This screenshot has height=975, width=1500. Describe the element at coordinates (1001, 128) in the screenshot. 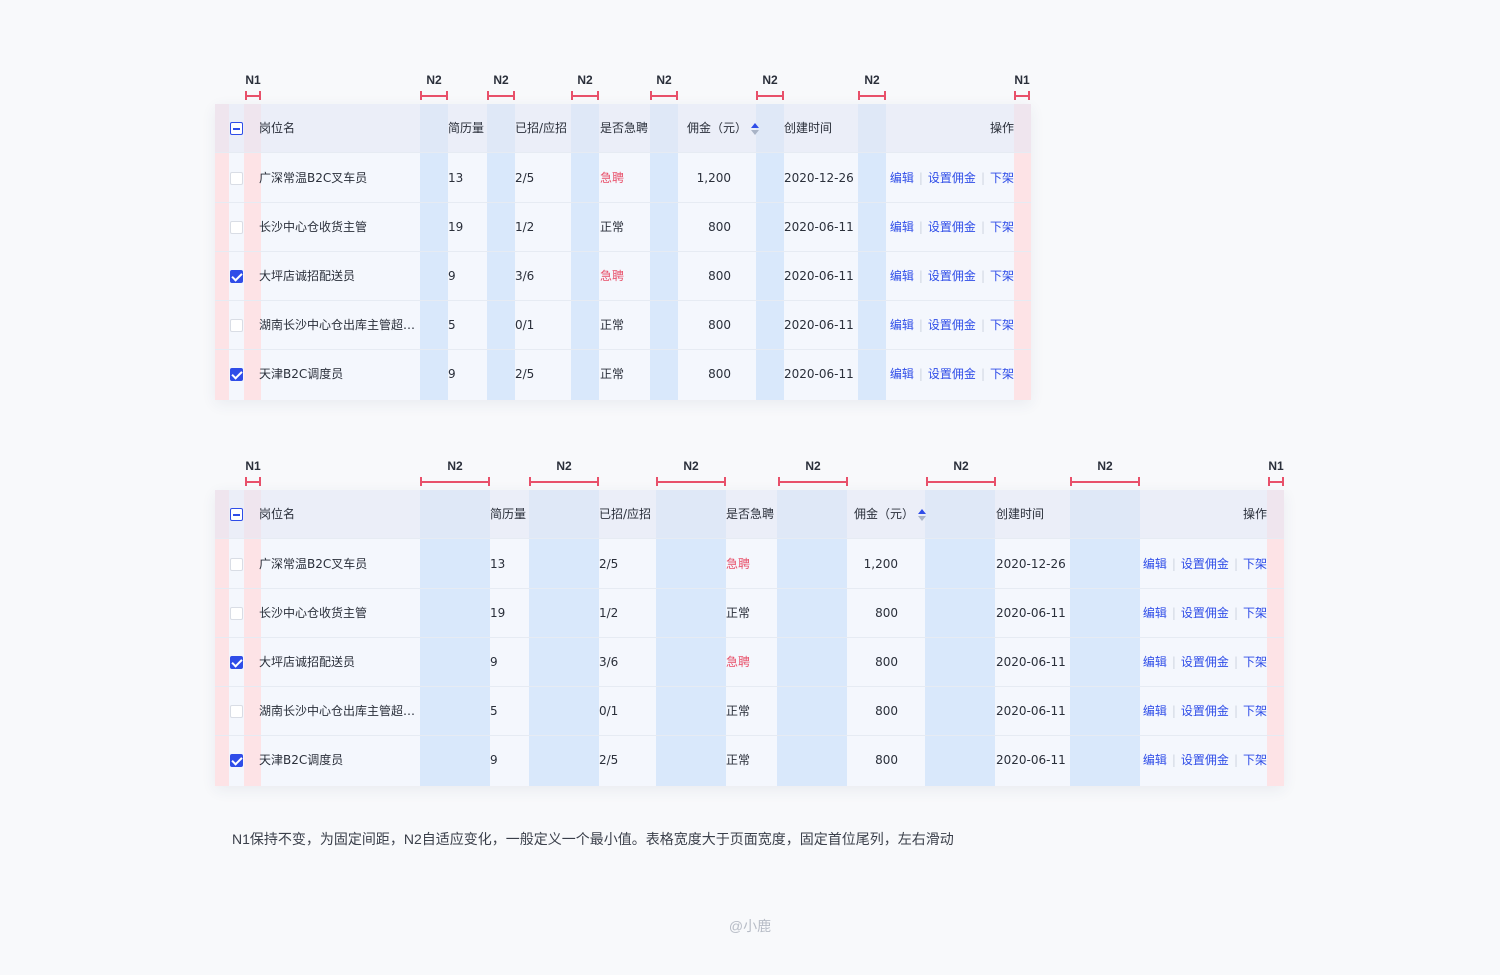

I see `column-header-actions: 操作` at that location.